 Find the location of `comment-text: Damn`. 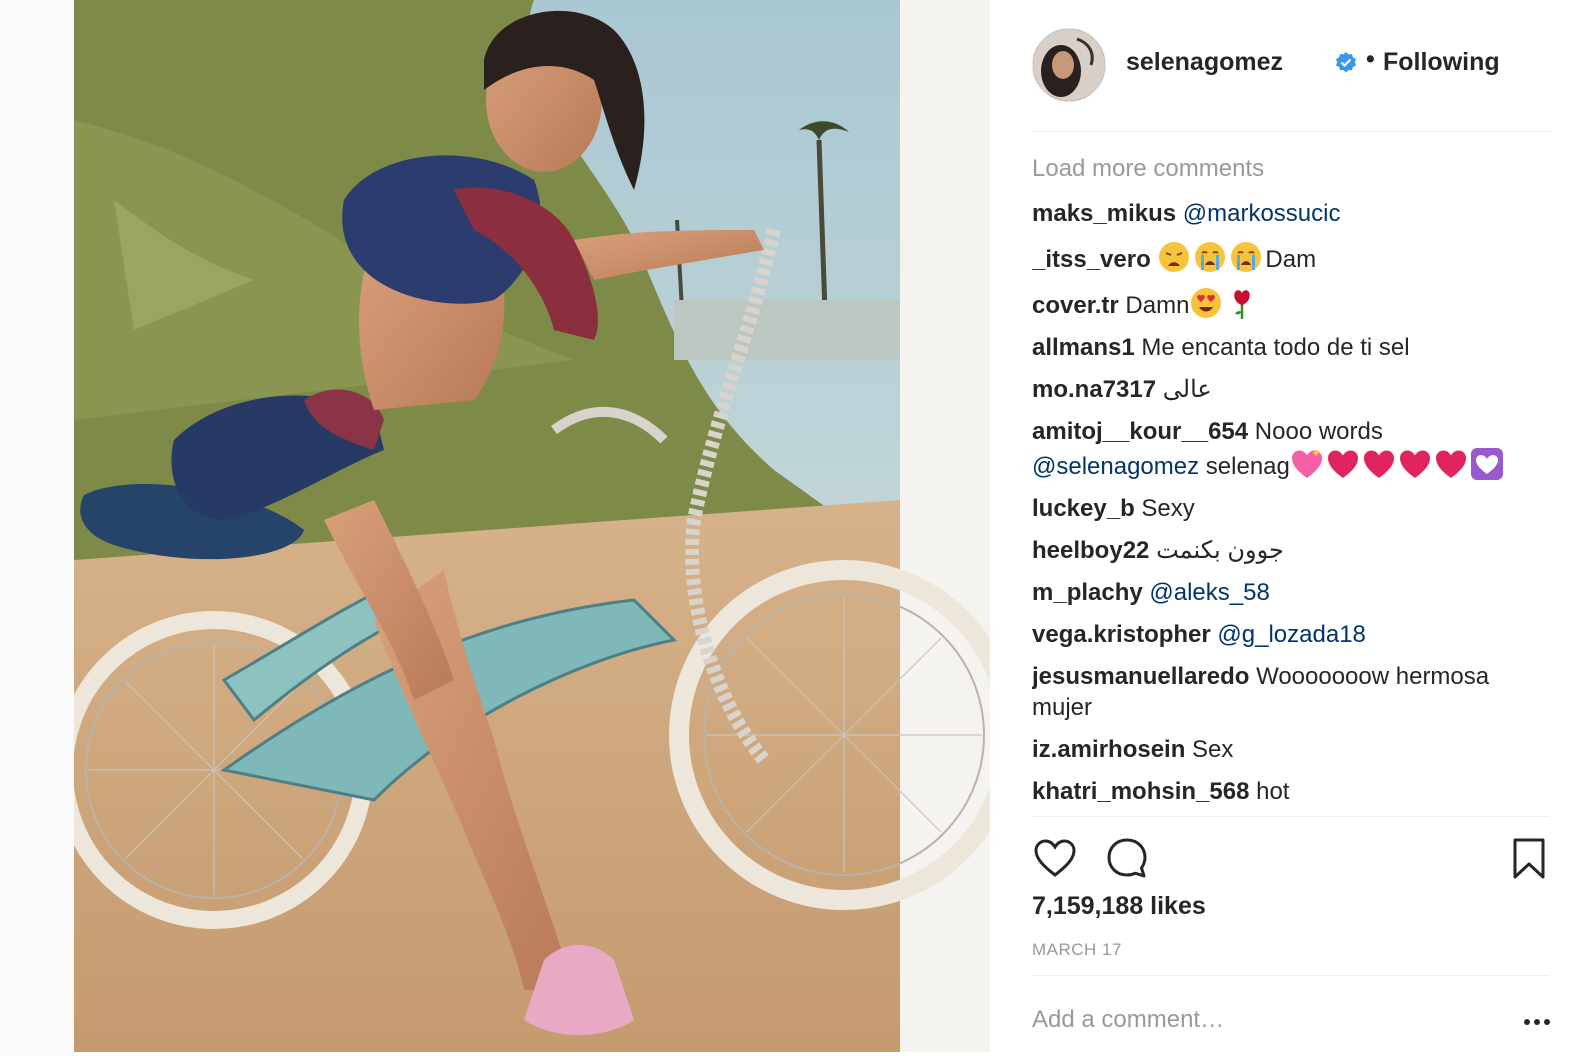

comment-text: Damn is located at coordinates (1157, 305).